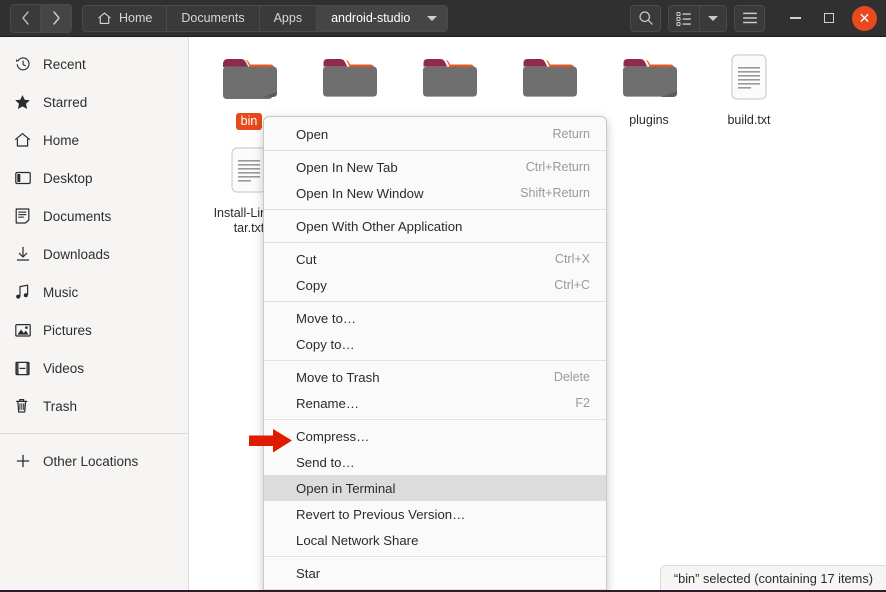  What do you see at coordinates (22, 406) in the screenshot?
I see `trash-icon` at bounding box center [22, 406].